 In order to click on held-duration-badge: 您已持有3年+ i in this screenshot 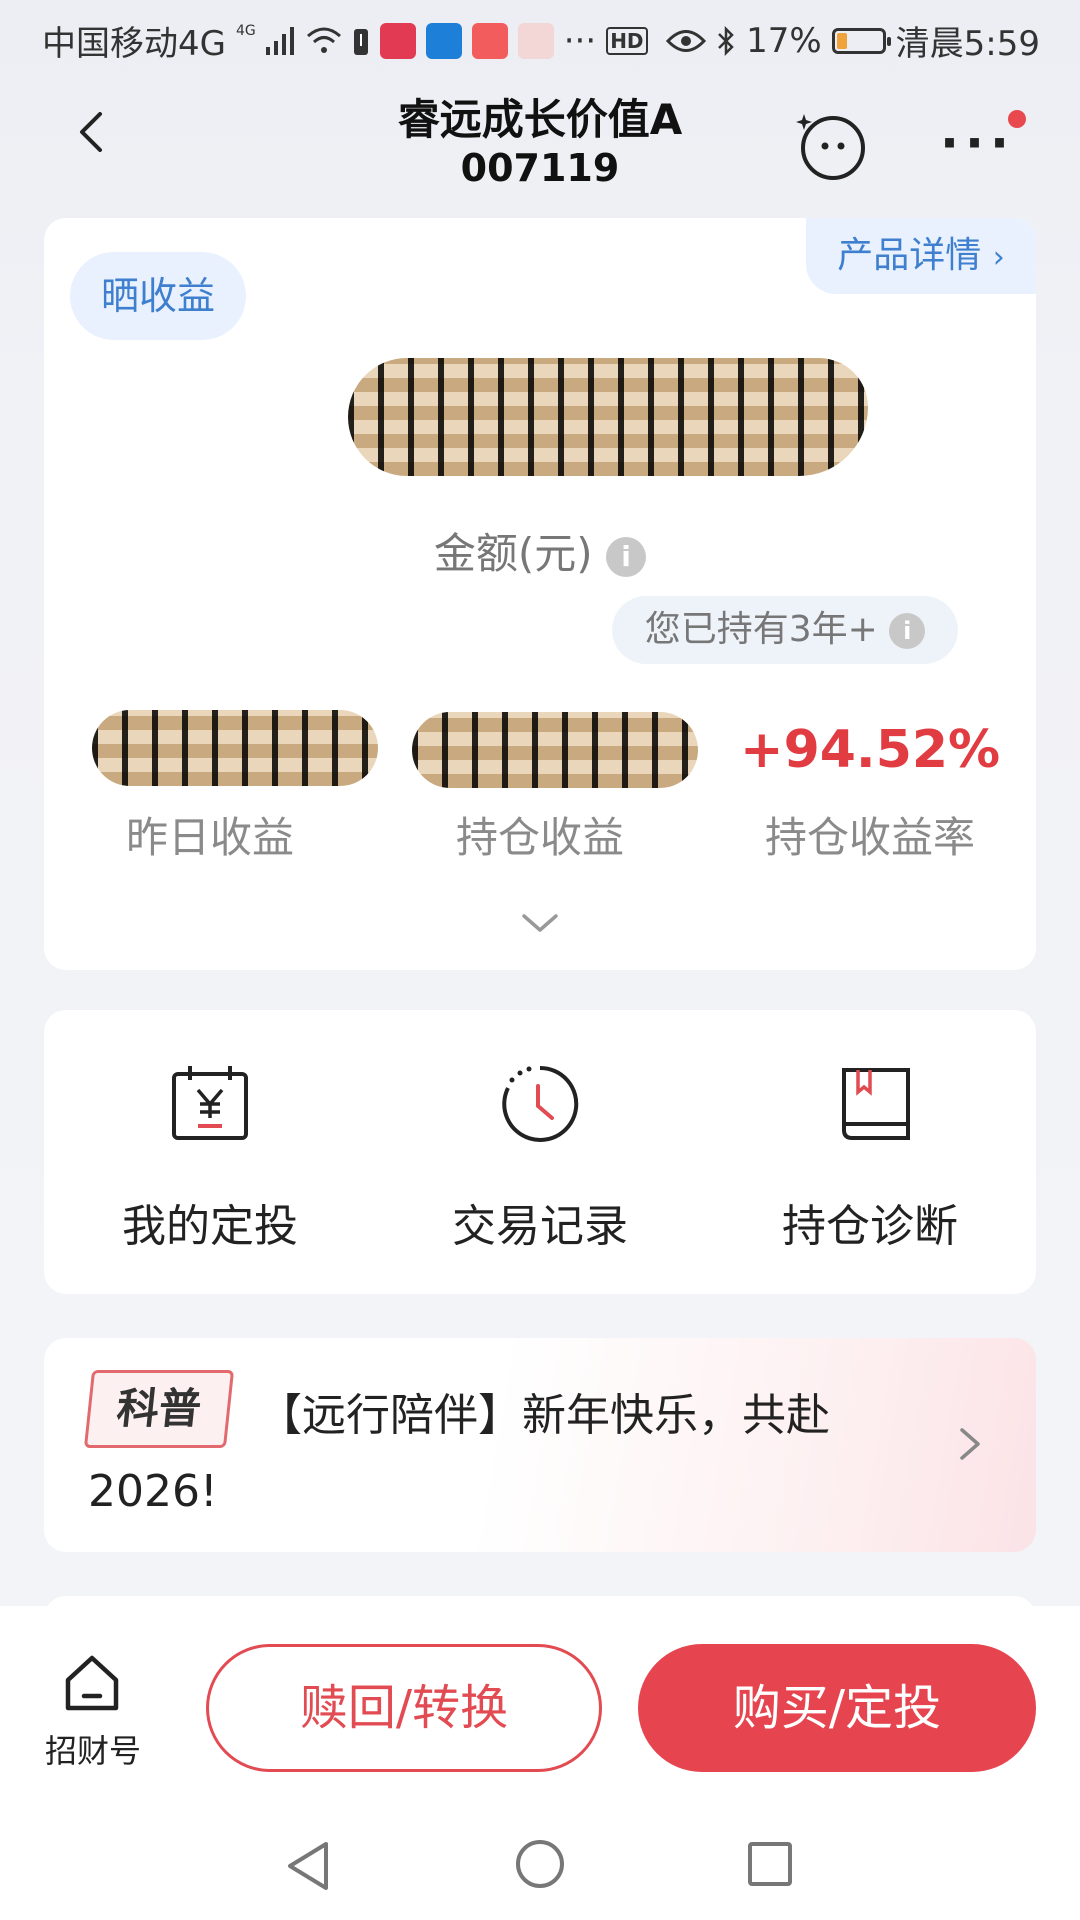, I will do `click(785, 630)`.